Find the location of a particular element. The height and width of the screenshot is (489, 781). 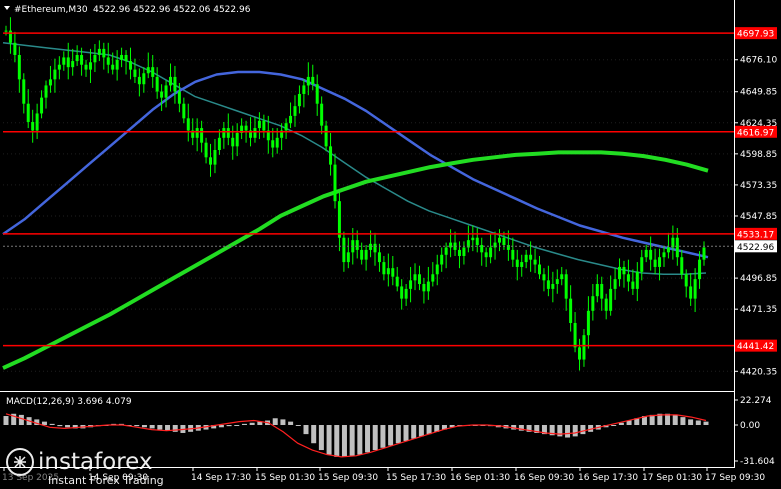

price-tick-label: 4471.35 is located at coordinates (758, 310).